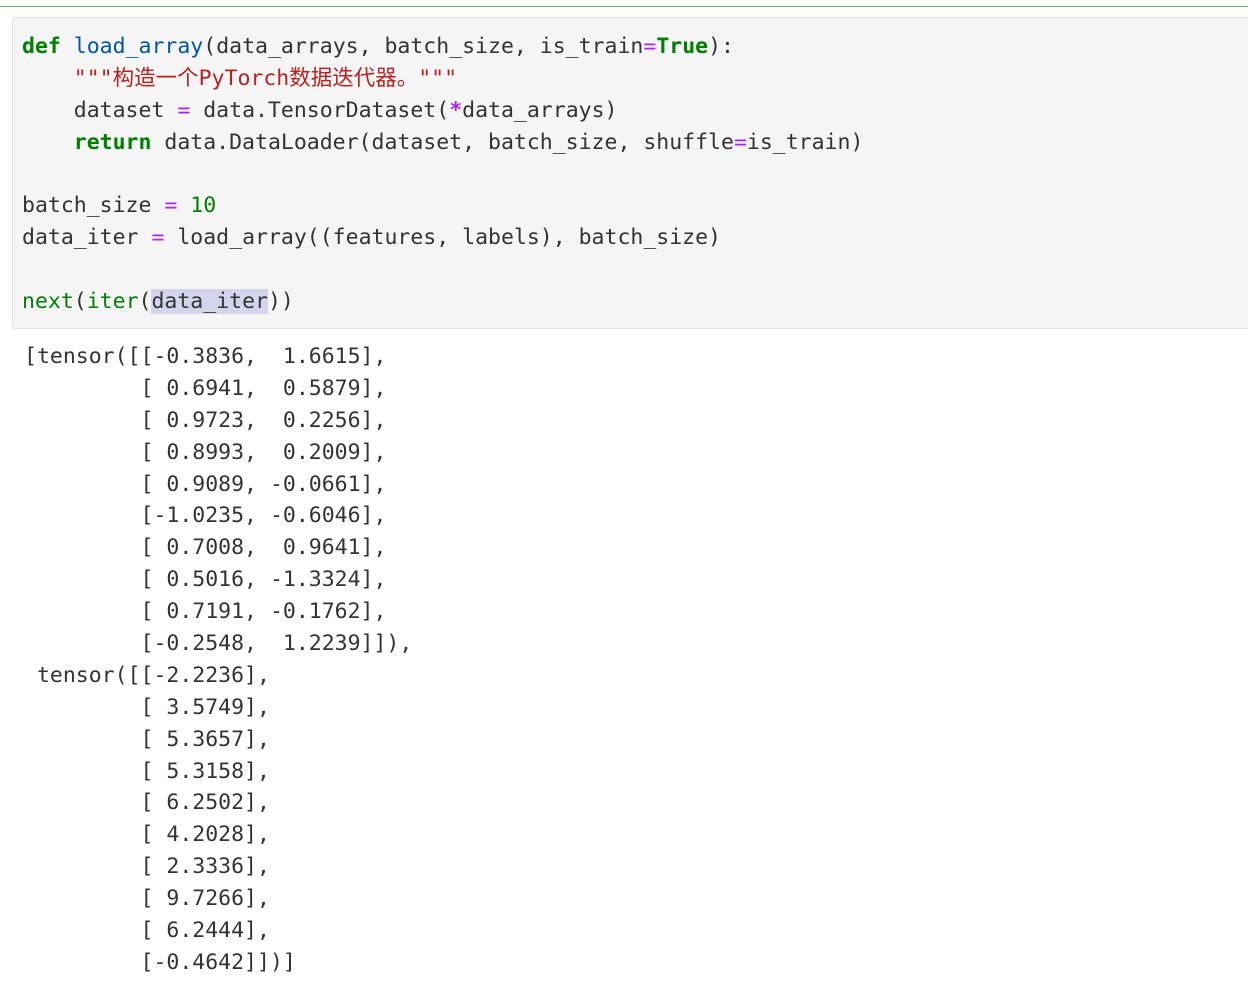 The height and width of the screenshot is (999, 1248). Describe the element at coordinates (147, 739) in the screenshot. I see `output-line: [ 5.3657],` at that location.